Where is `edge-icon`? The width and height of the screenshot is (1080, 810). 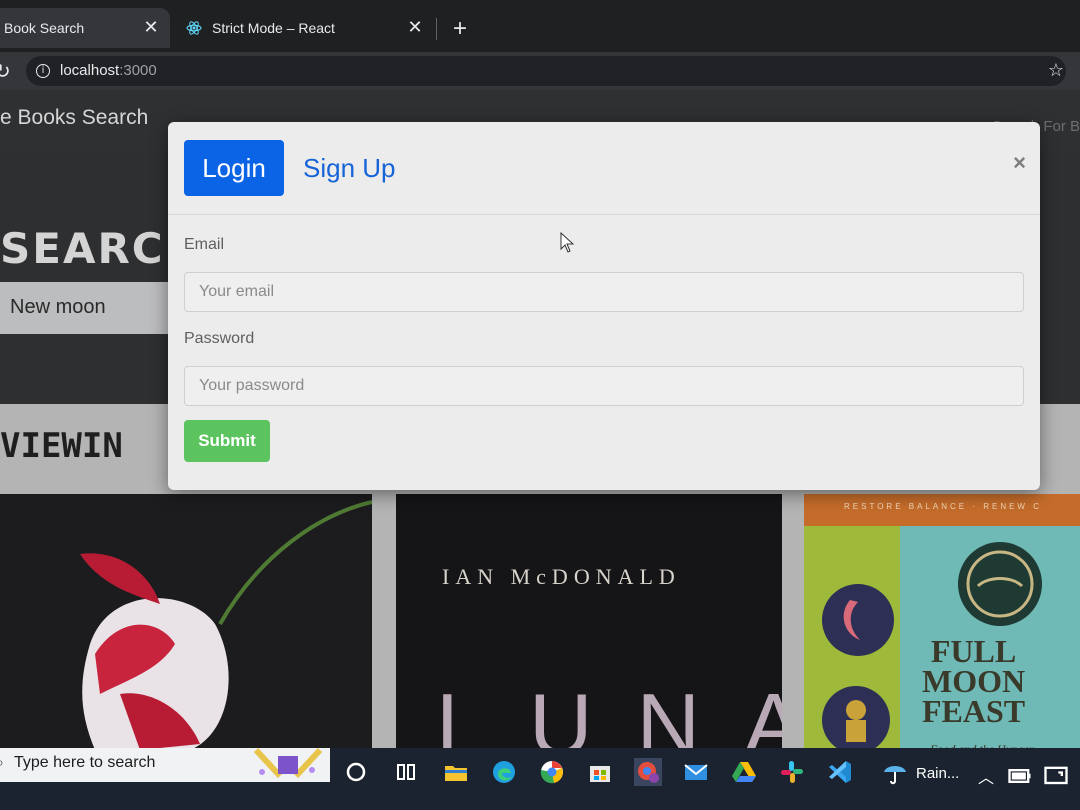 edge-icon is located at coordinates (504, 772).